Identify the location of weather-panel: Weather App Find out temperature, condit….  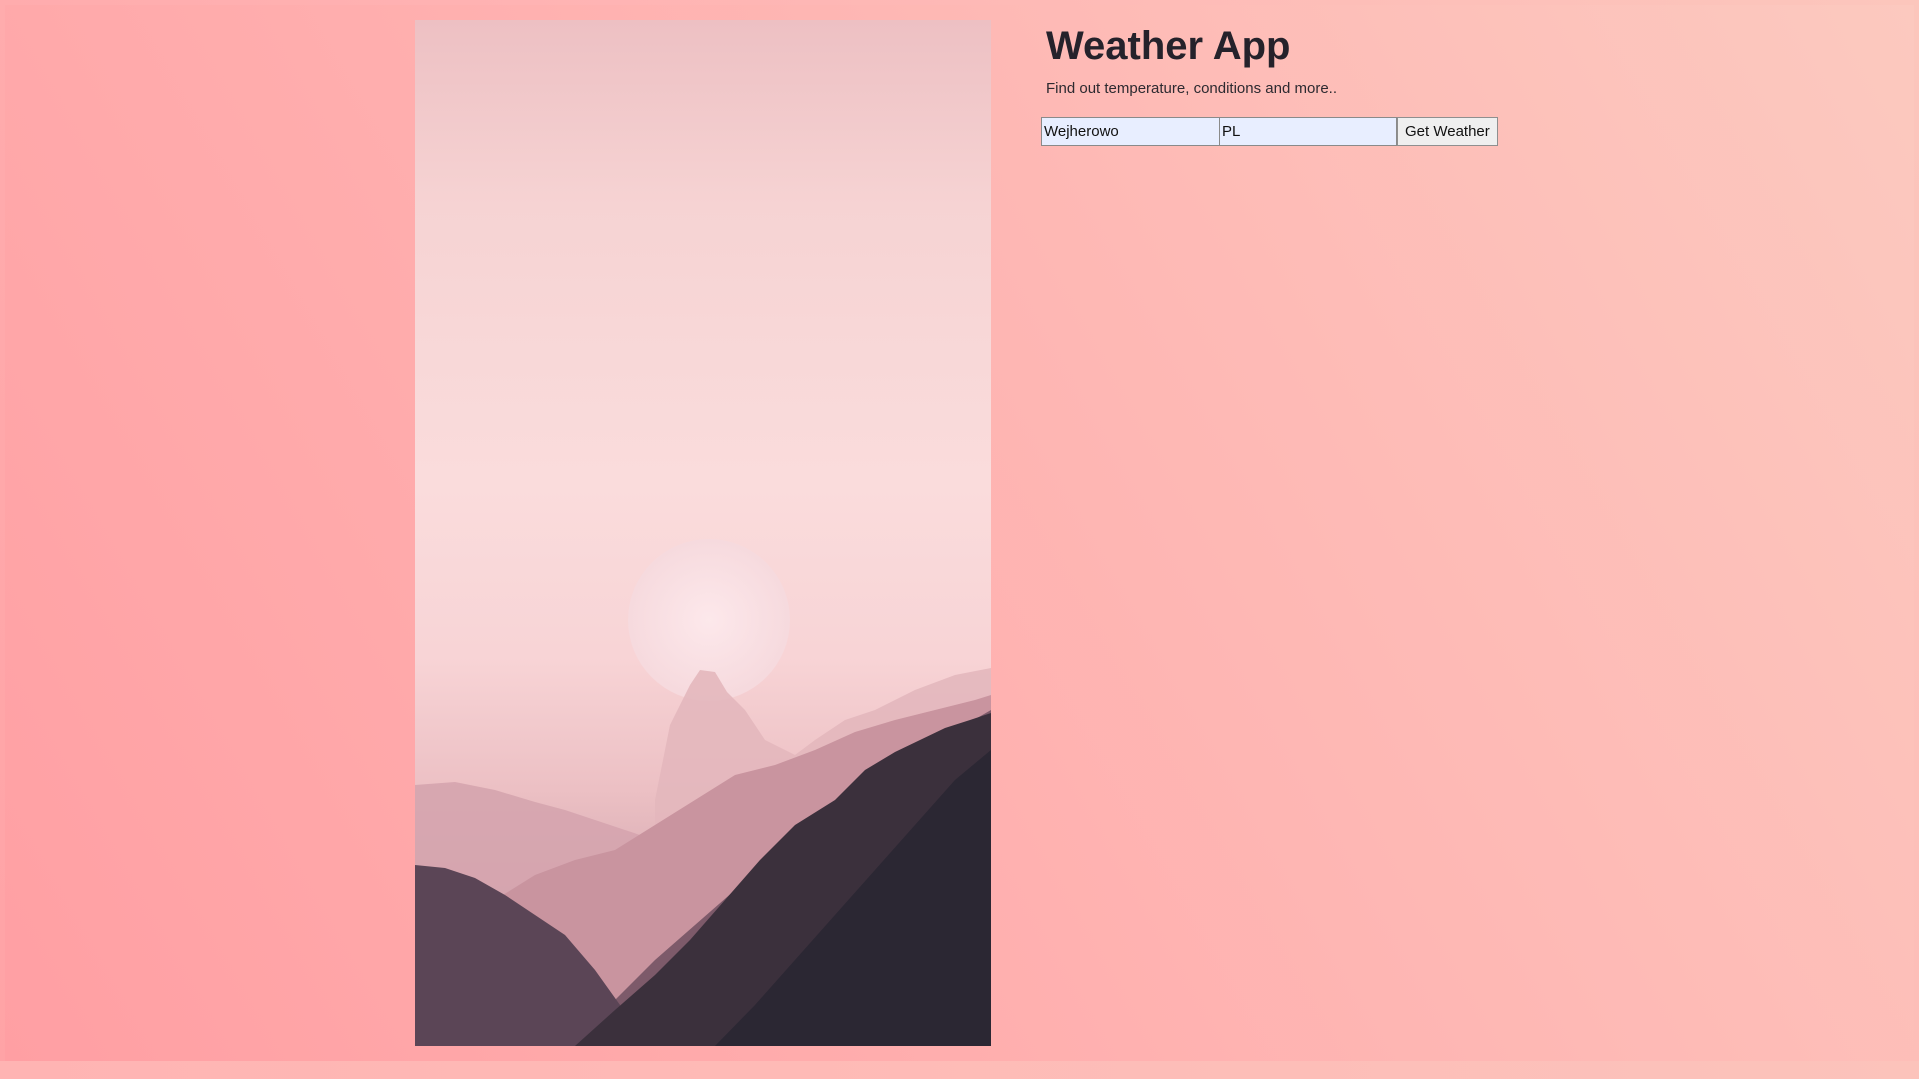
(1293, 83).